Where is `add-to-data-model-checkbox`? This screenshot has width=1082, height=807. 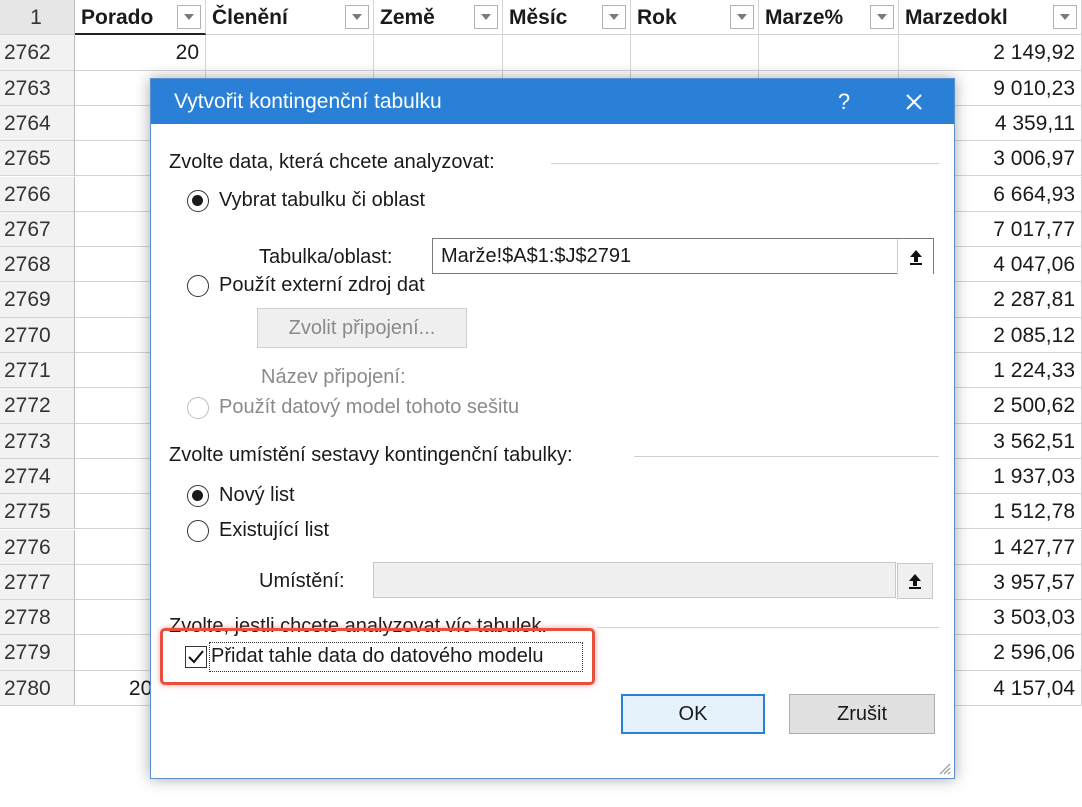 add-to-data-model-checkbox is located at coordinates (196, 657).